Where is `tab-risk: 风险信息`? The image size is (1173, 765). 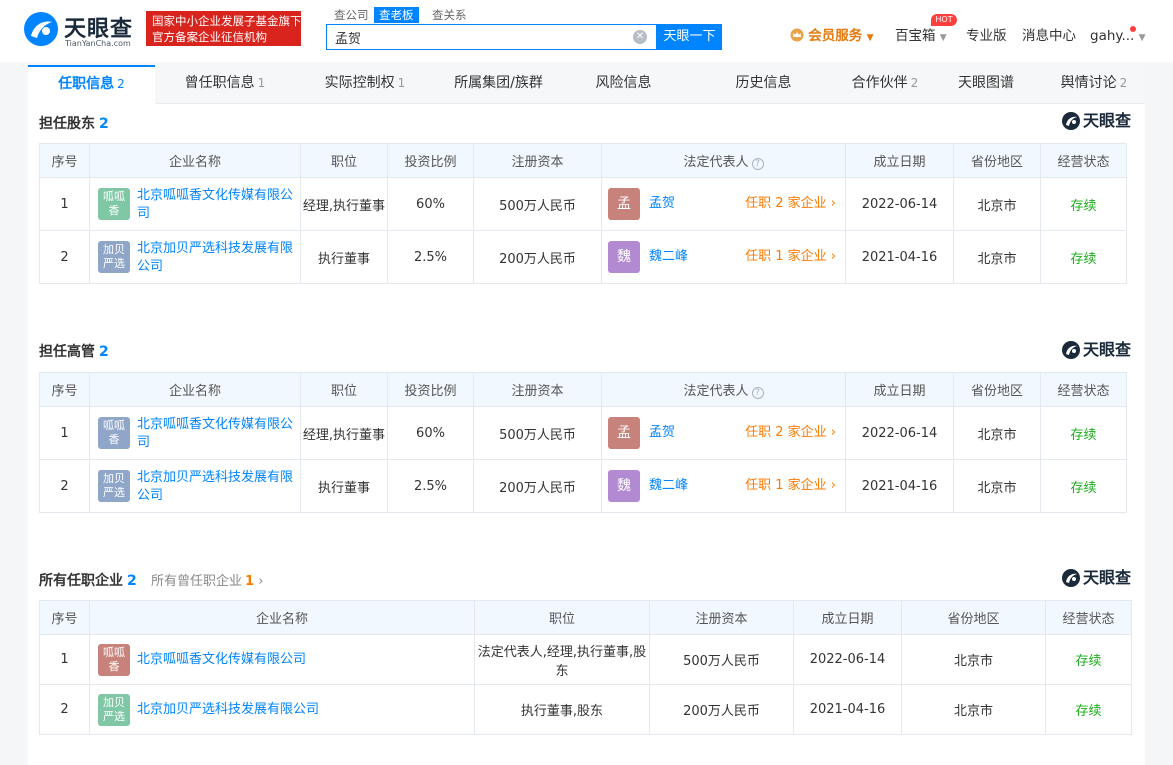 tab-risk: 风险信息 is located at coordinates (625, 84).